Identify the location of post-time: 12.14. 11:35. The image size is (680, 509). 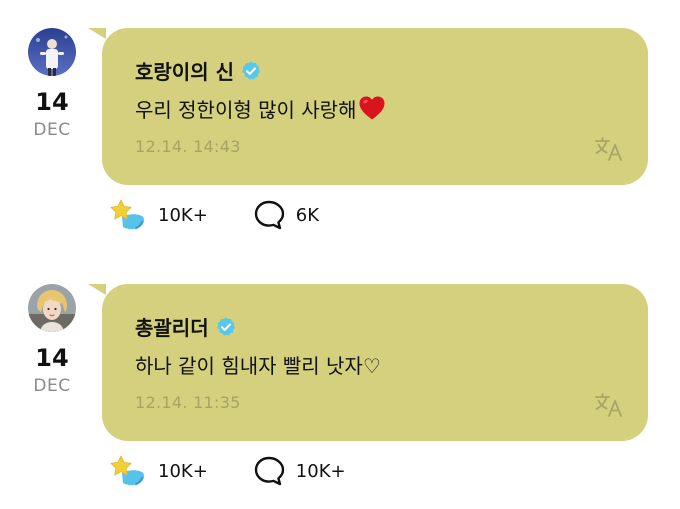
(188, 402).